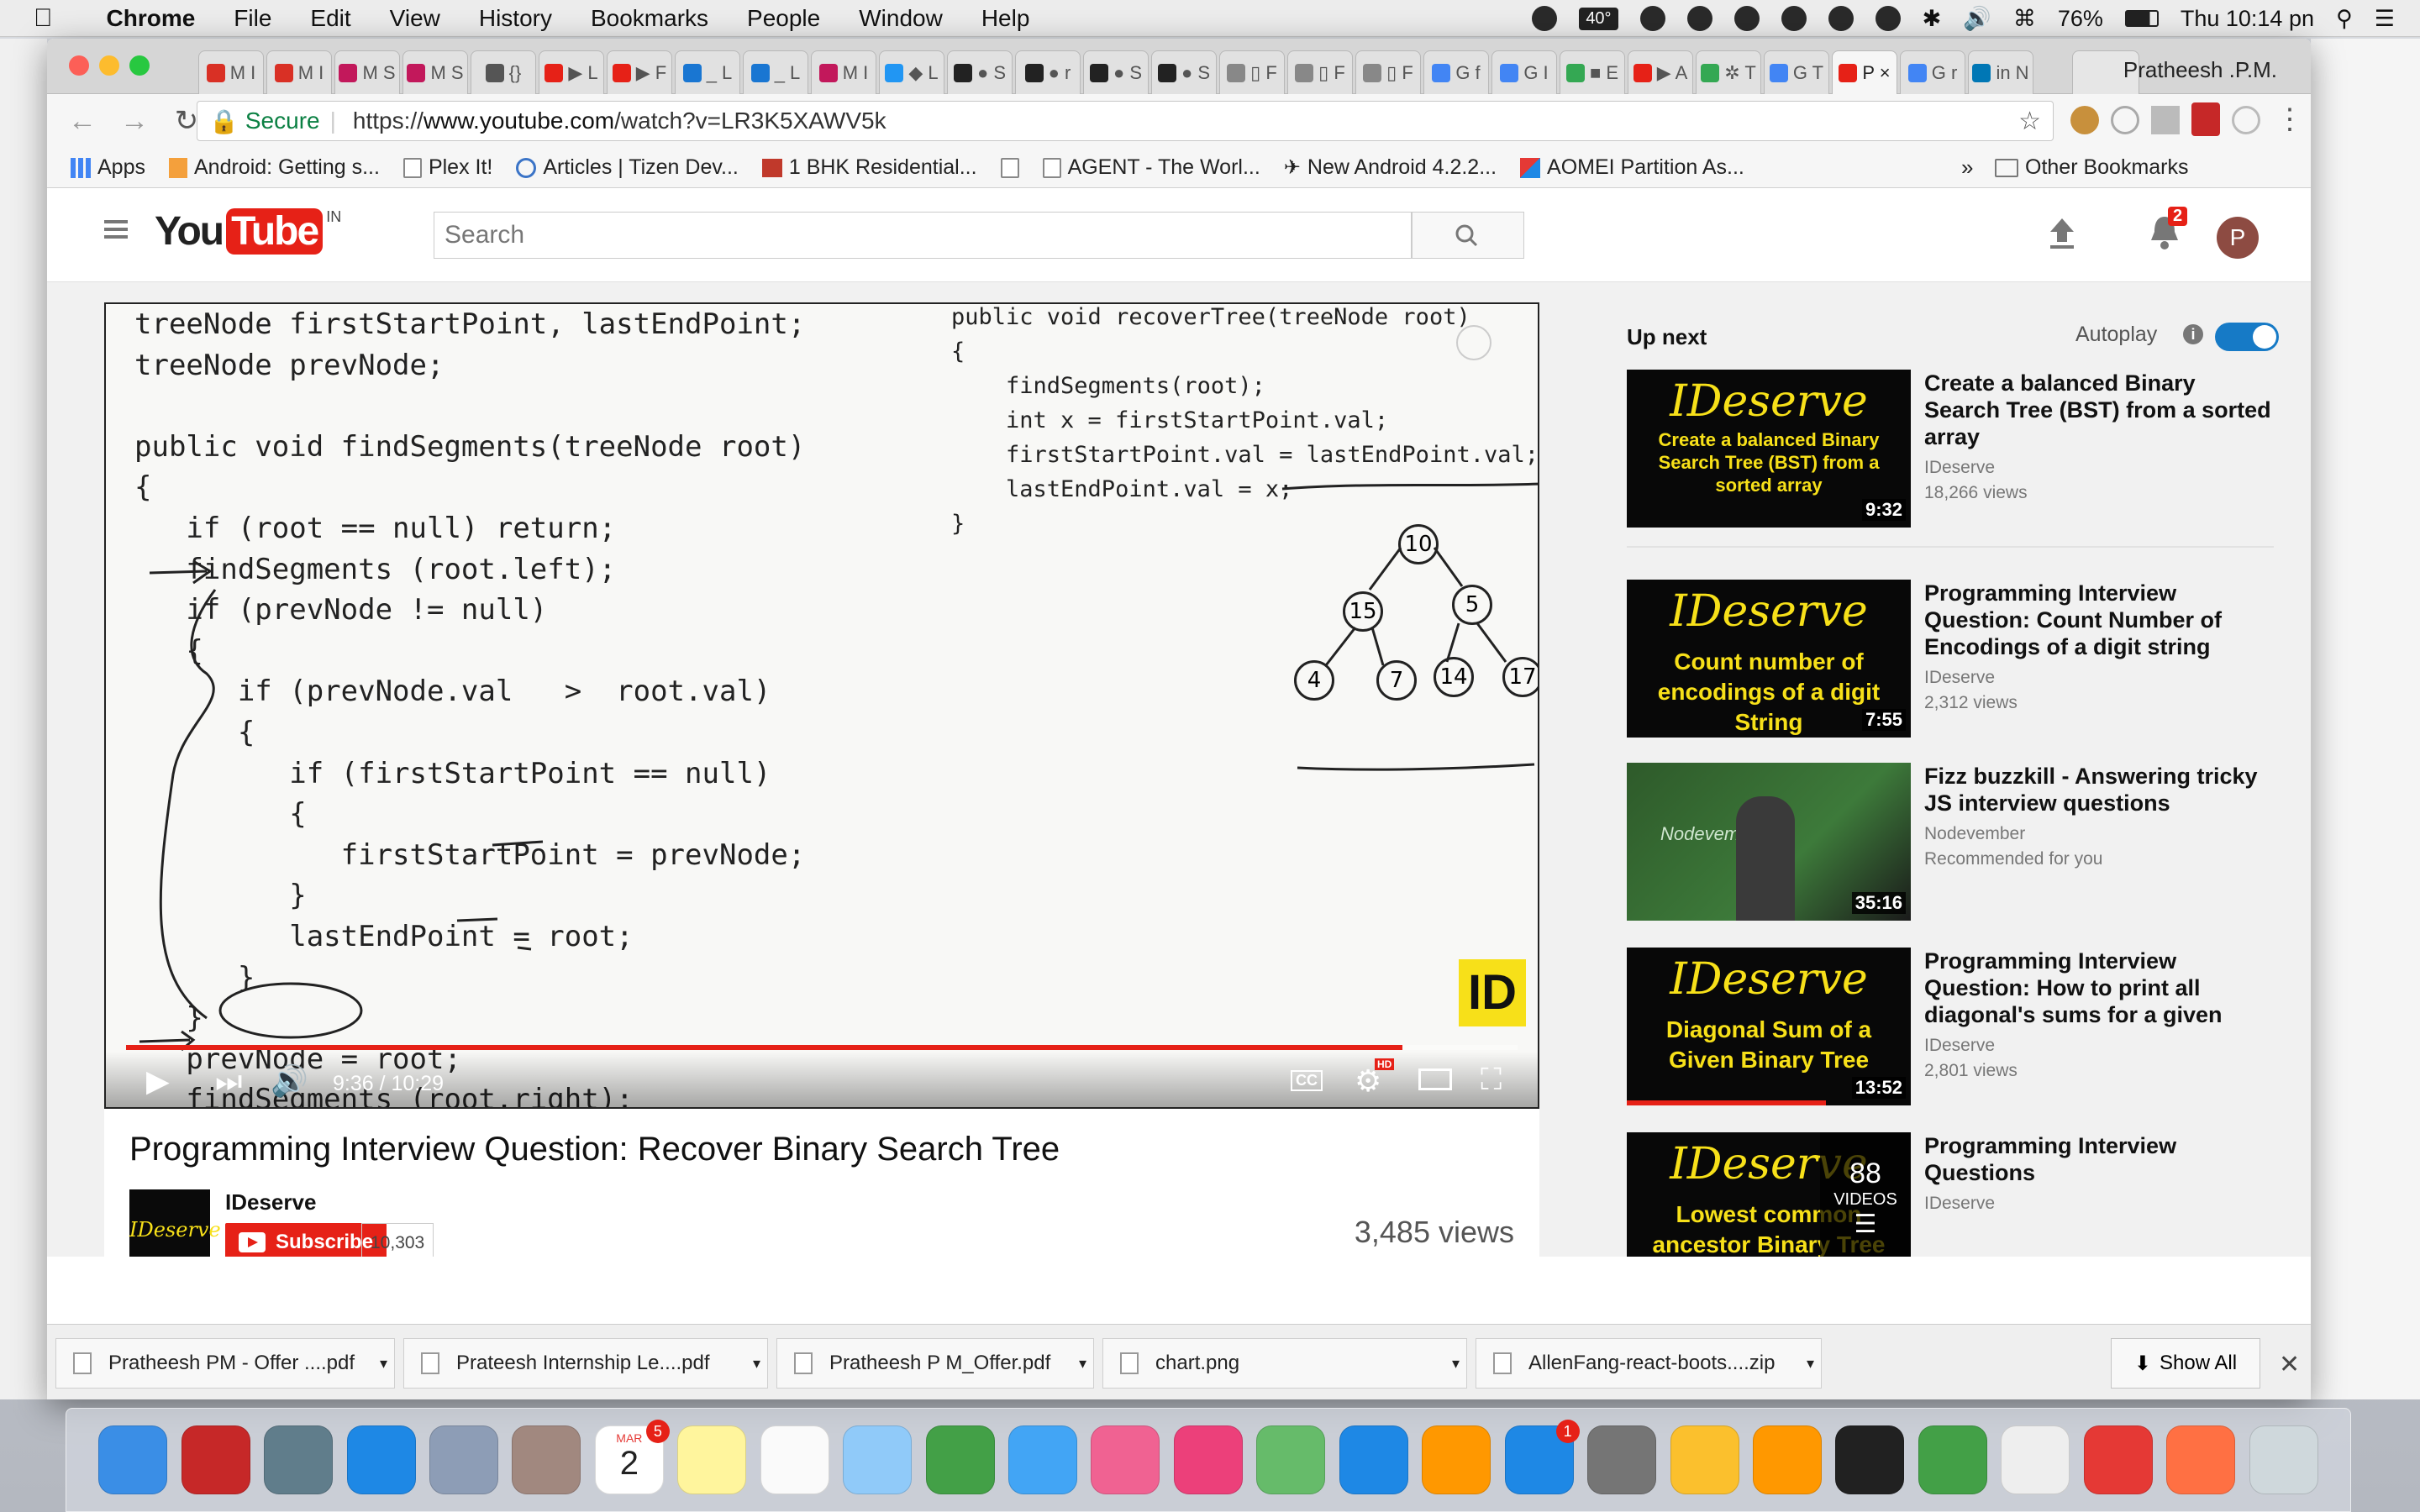  I want to click on fullscreen-icon: ⛶, so click(1492, 1080).